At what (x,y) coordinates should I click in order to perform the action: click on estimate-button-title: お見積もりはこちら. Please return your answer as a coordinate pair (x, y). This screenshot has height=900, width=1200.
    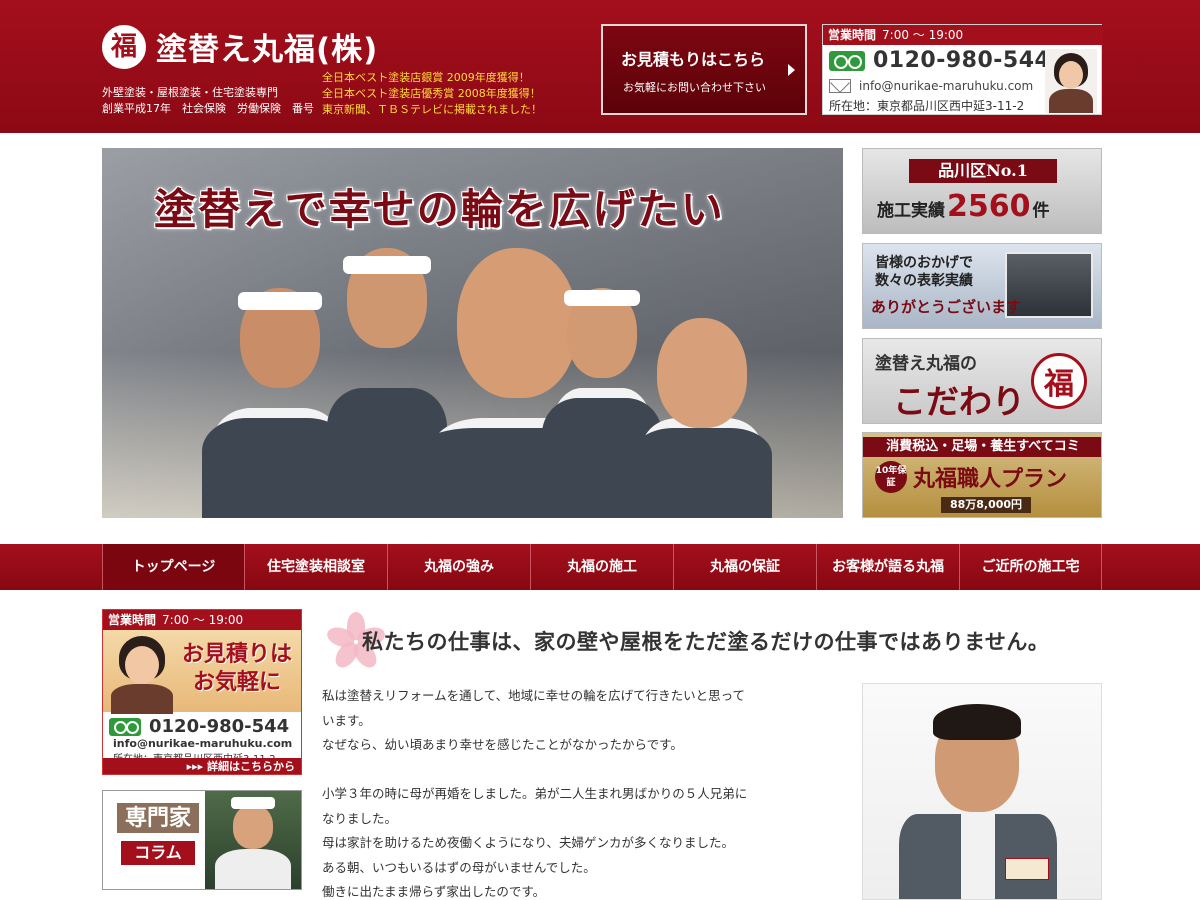
    Looking at the image, I should click on (693, 59).